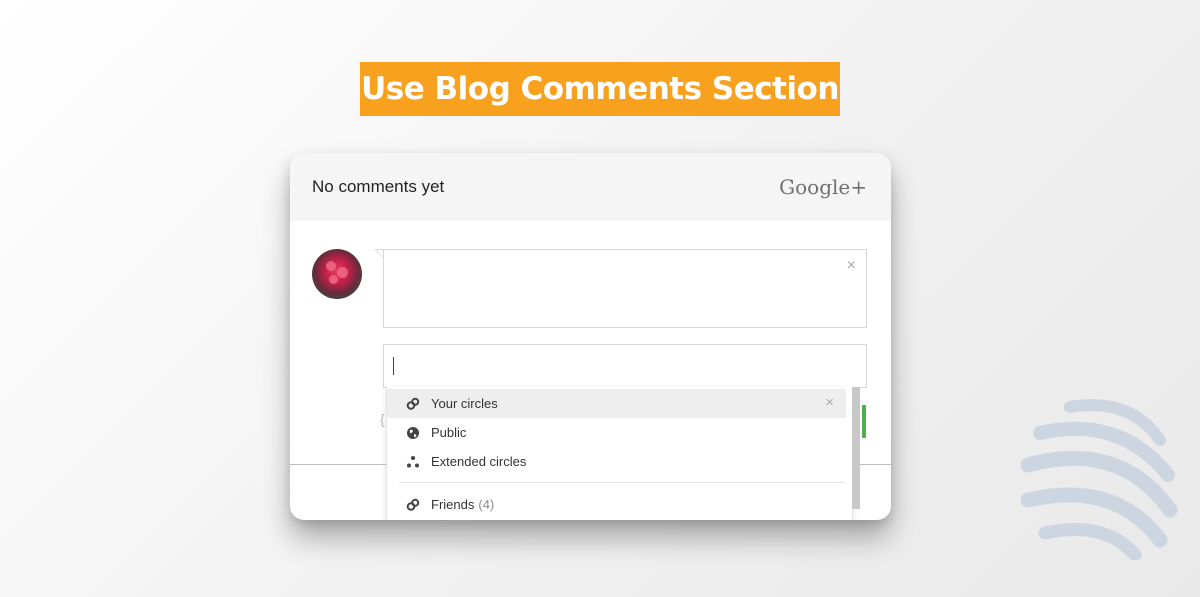 The height and width of the screenshot is (597, 1200). Describe the element at coordinates (616, 504) in the screenshot. I see `dropdown-item-friends: Friends (4)` at that location.